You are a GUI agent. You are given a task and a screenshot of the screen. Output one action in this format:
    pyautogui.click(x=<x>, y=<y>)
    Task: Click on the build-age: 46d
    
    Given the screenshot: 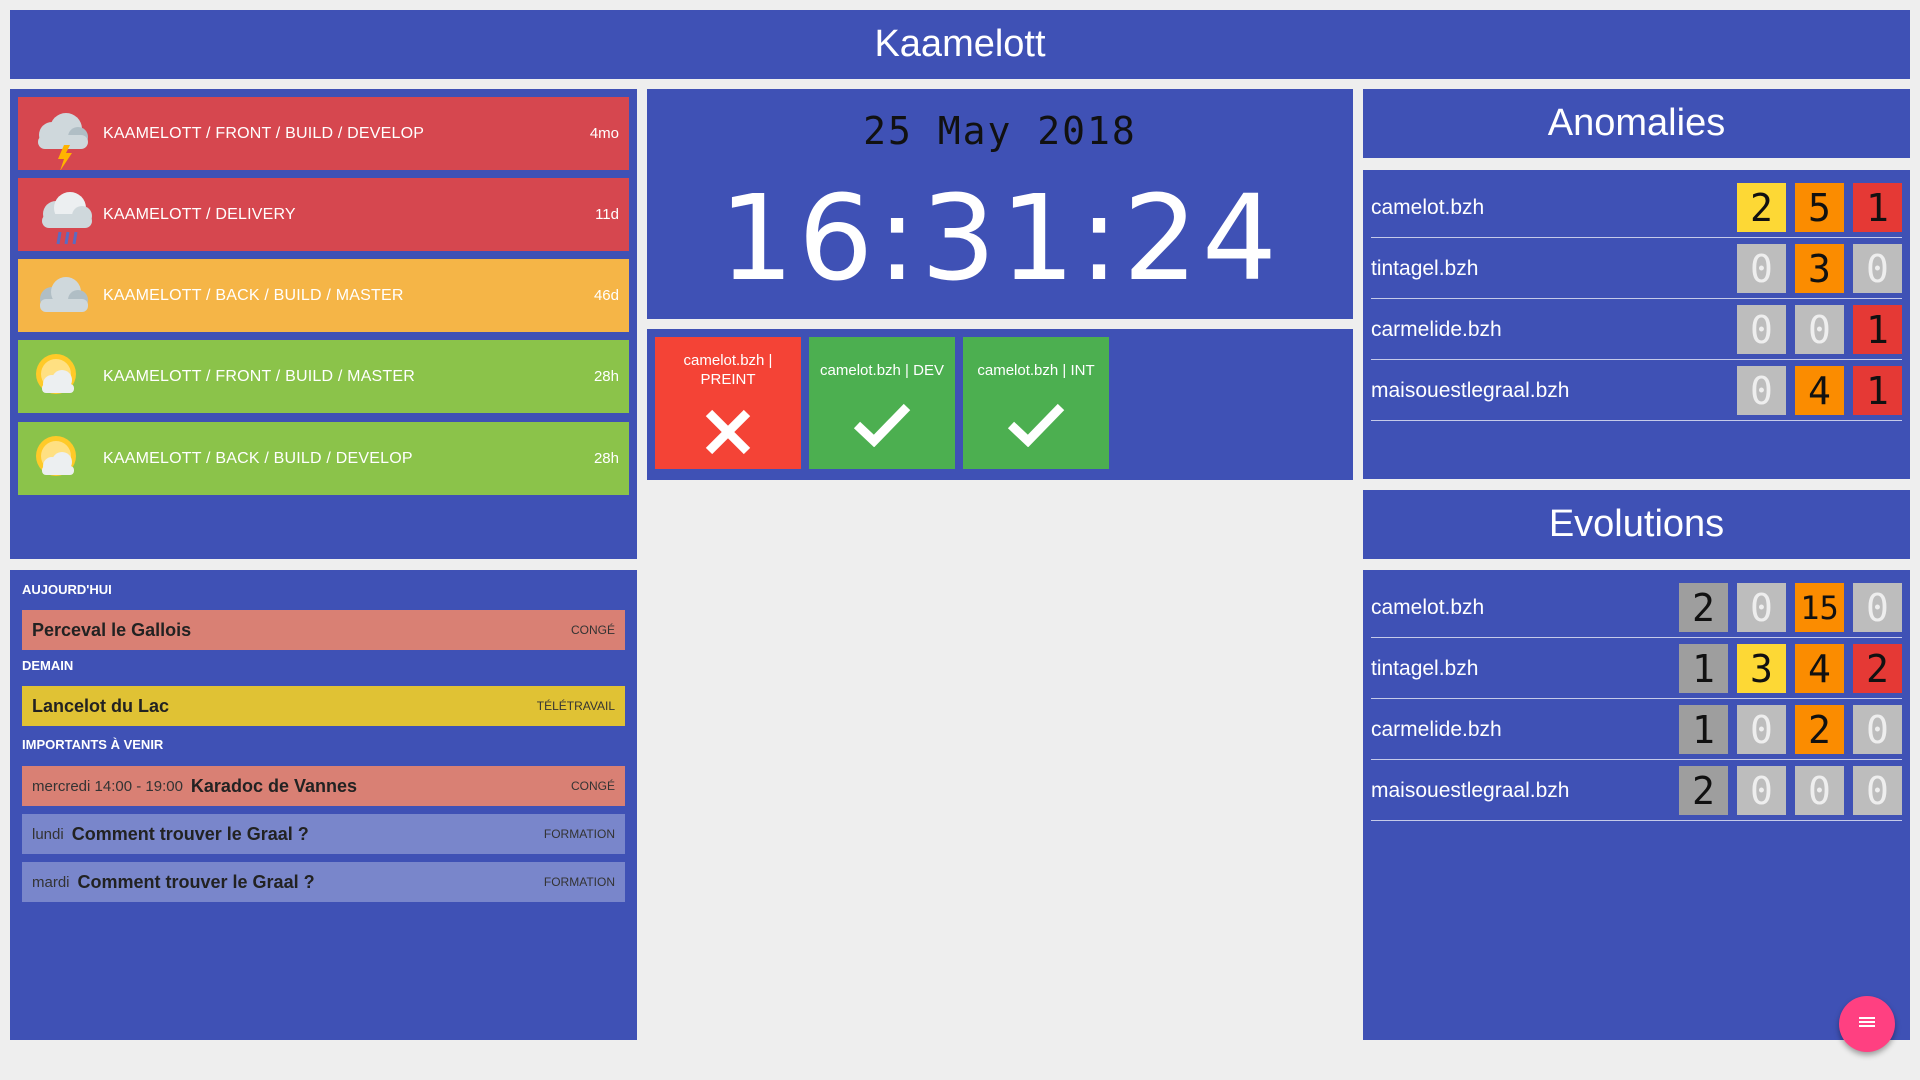 What is the action you would take?
    pyautogui.click(x=606, y=295)
    